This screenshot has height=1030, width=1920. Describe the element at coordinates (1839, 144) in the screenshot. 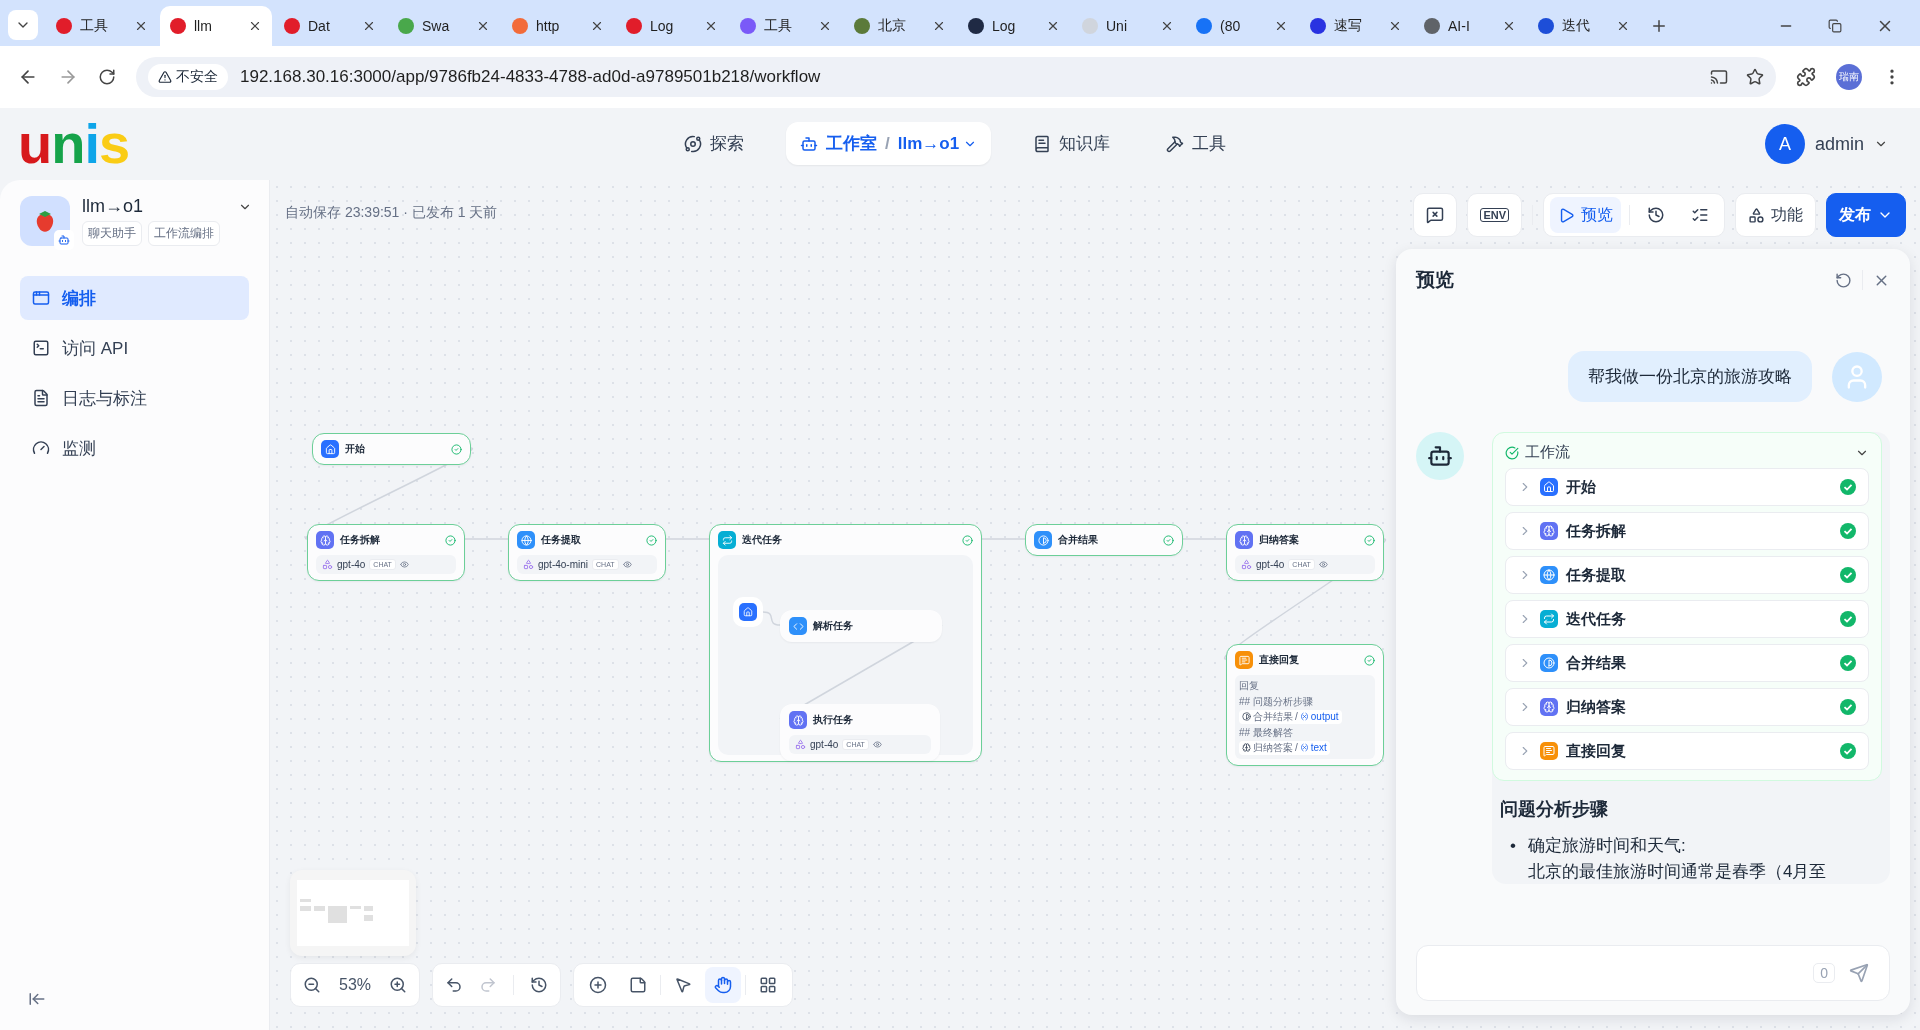

I see `user-name: admin` at that location.